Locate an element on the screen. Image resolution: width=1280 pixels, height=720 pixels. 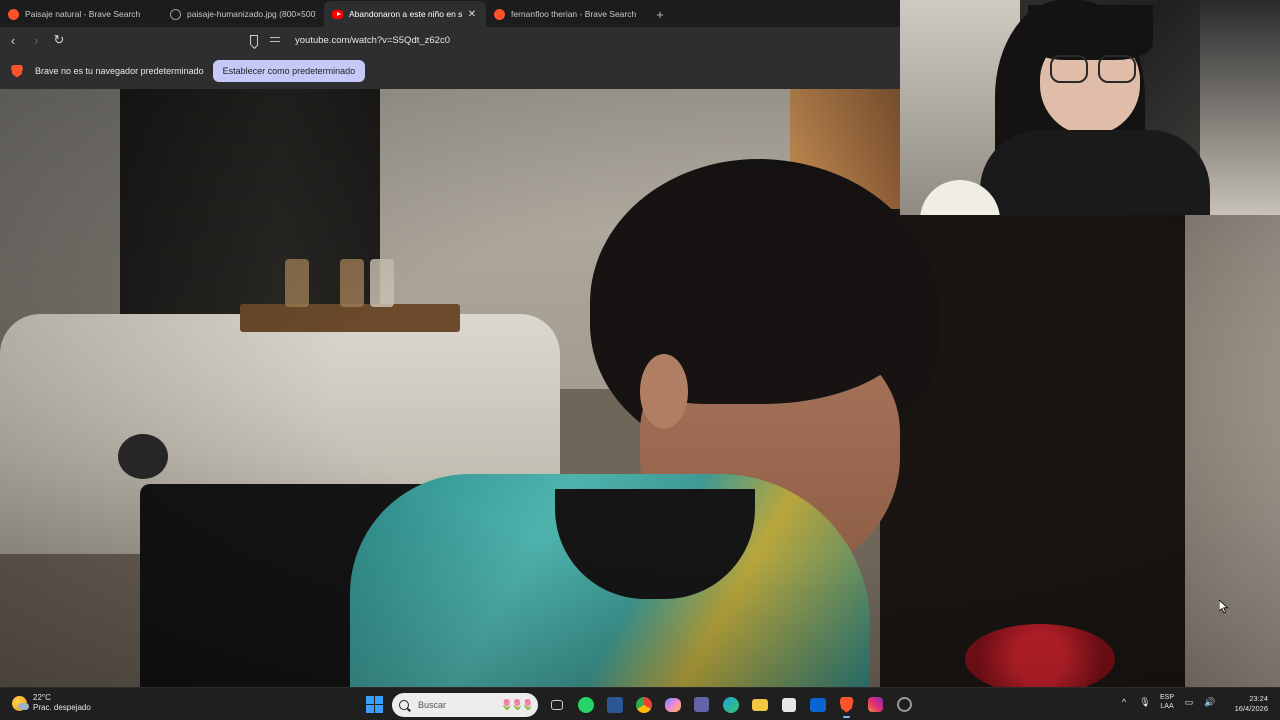
keyboard-layout: LAA is located at coordinates (1167, 706).